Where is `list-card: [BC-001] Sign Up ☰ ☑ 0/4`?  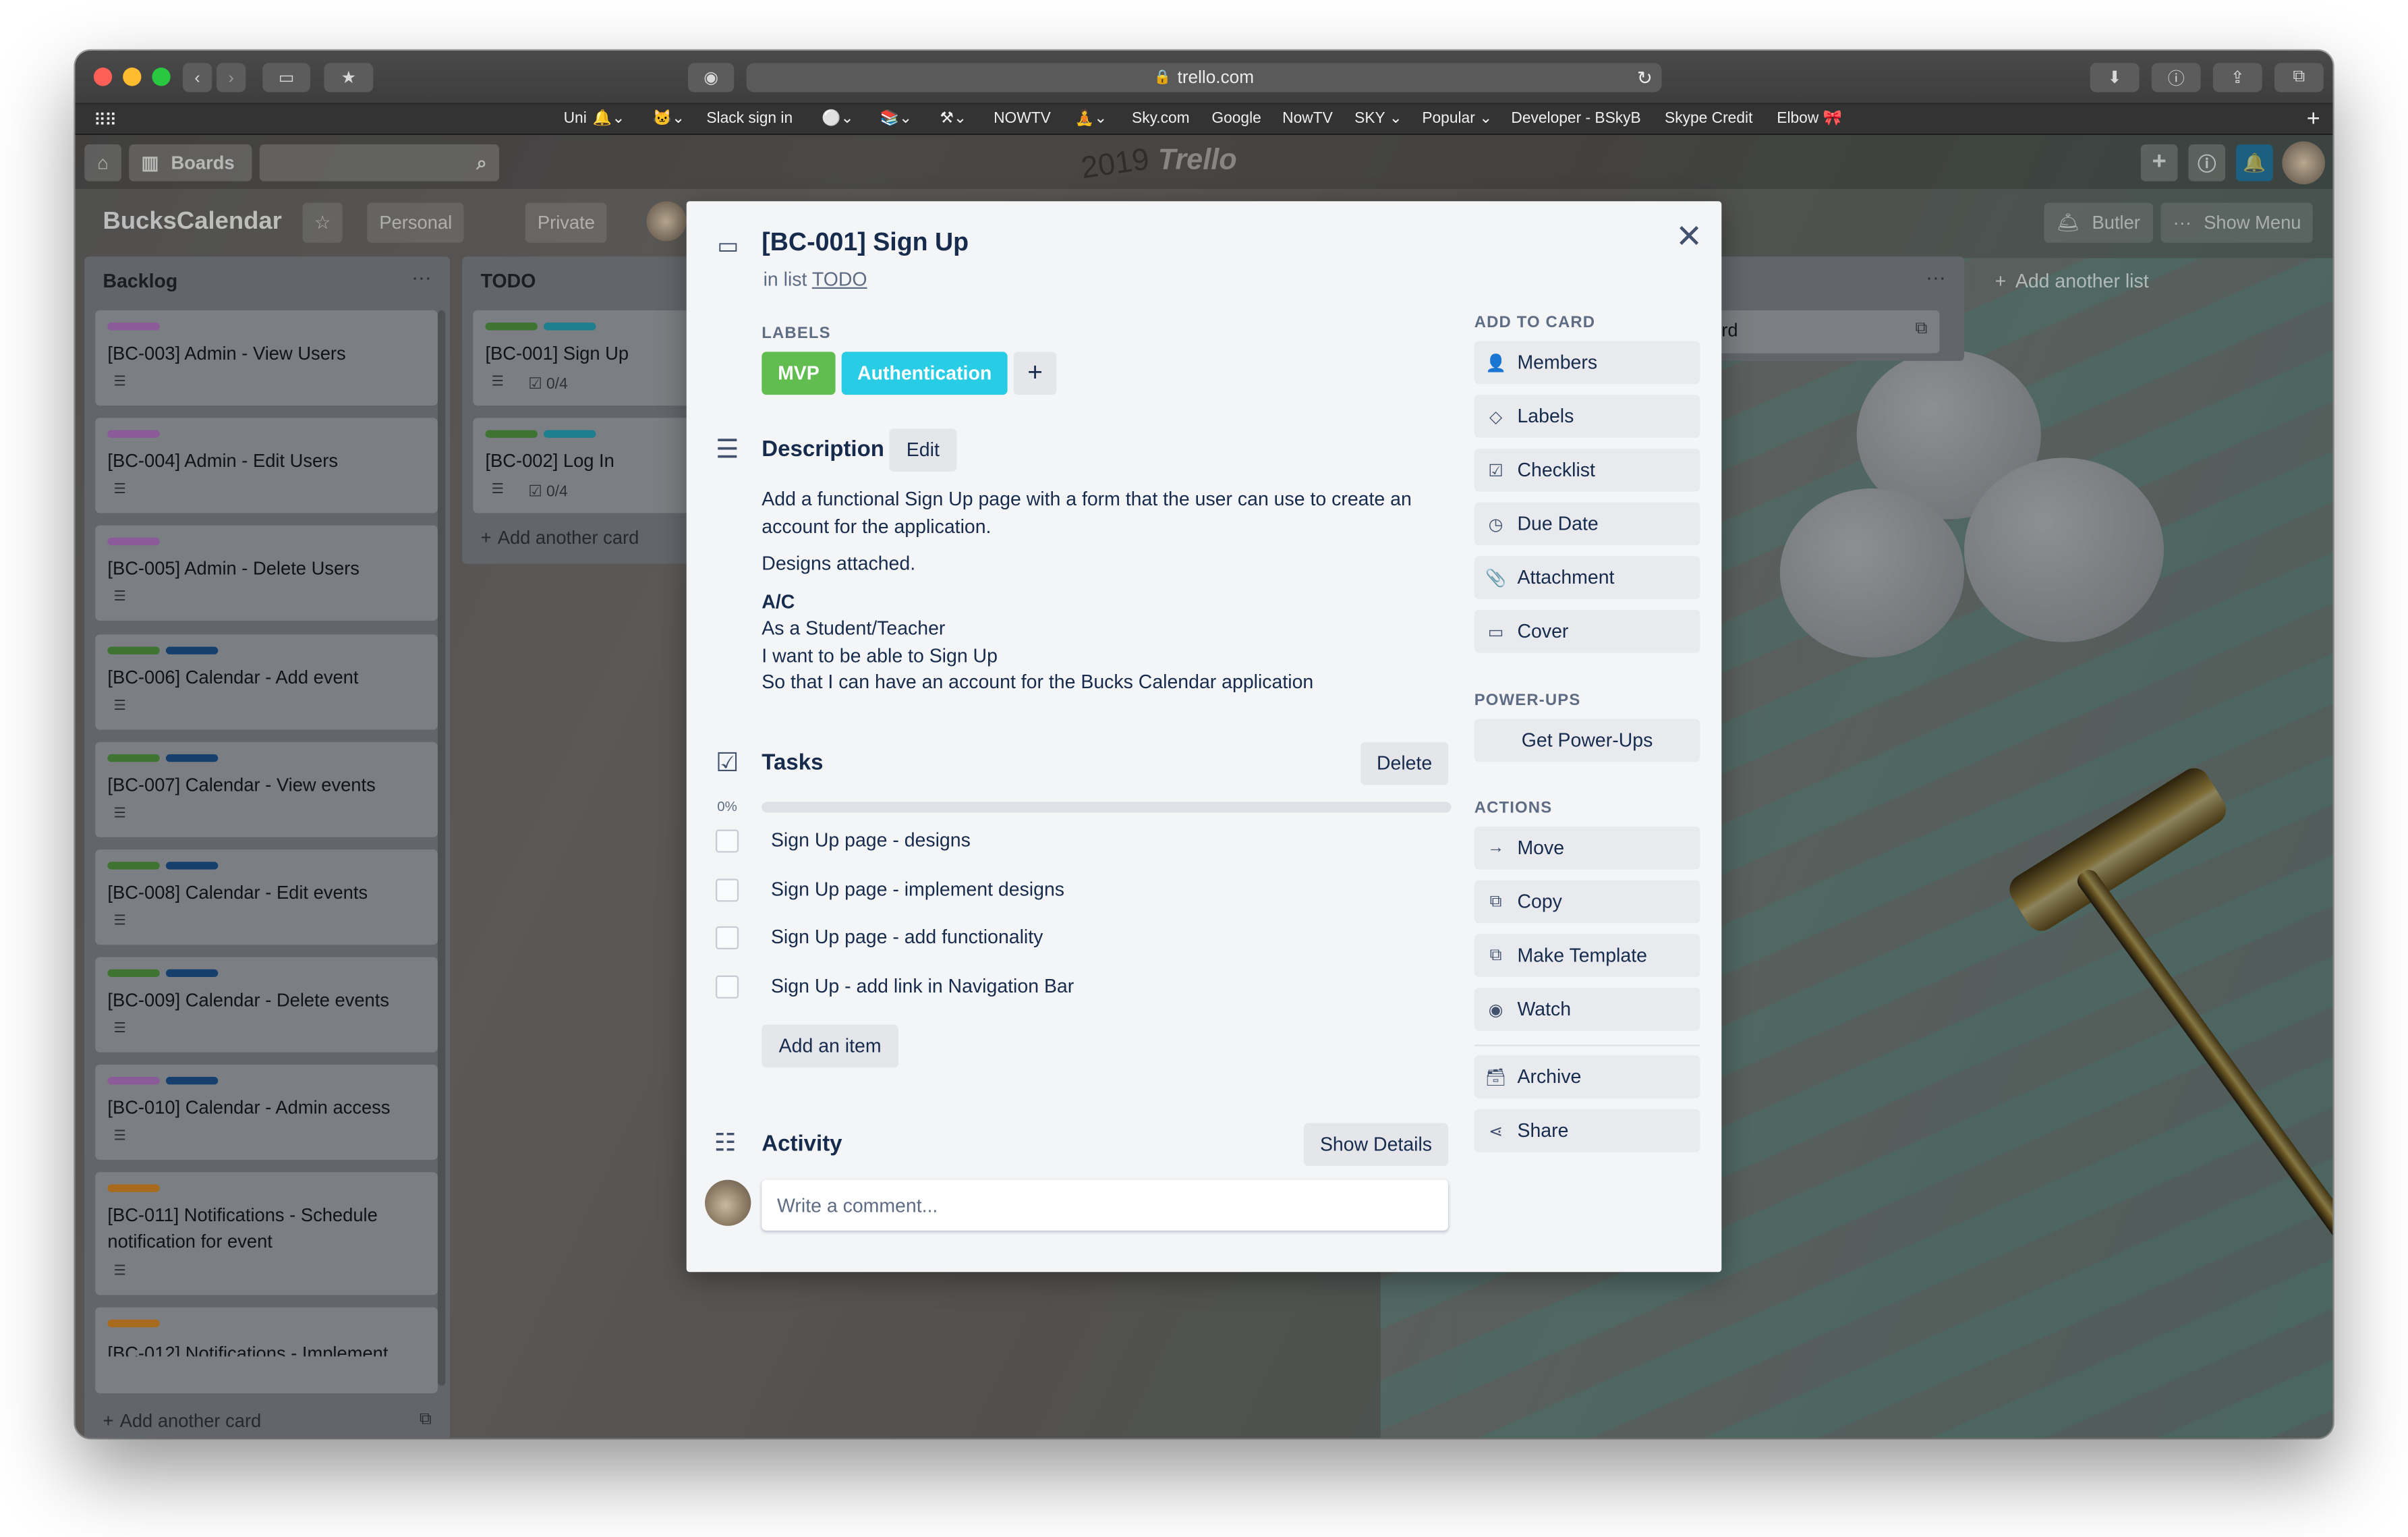 list-card: [BC-001] Sign Up ☰ ☑ 0/4 is located at coordinates (590, 358).